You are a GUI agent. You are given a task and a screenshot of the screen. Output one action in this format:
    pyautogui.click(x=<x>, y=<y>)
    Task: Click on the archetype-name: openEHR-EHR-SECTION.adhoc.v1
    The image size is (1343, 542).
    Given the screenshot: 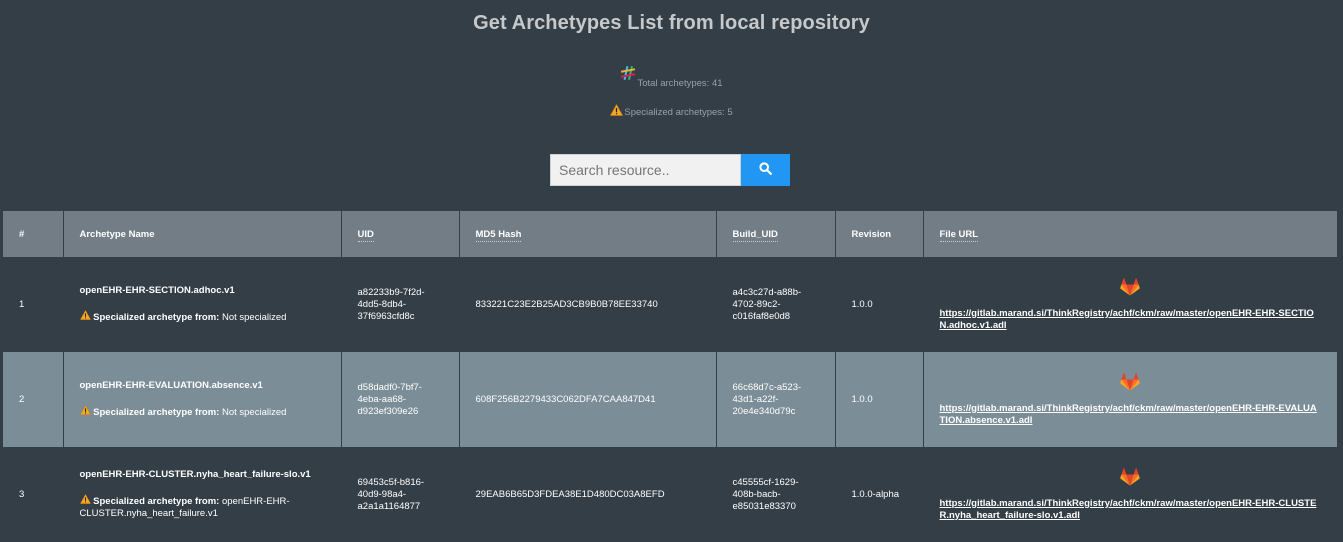 What is the action you would take?
    pyautogui.click(x=157, y=290)
    